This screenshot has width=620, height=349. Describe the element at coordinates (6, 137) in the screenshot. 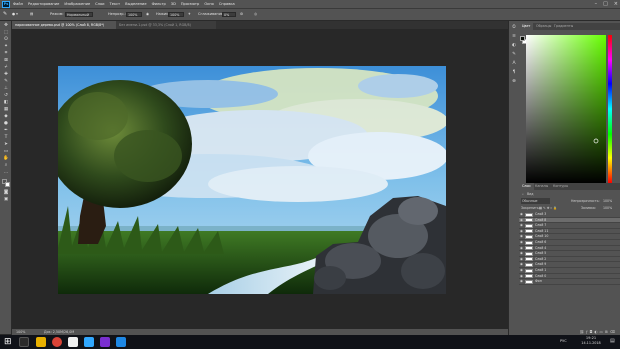

I see `type-tool-icon: T` at that location.